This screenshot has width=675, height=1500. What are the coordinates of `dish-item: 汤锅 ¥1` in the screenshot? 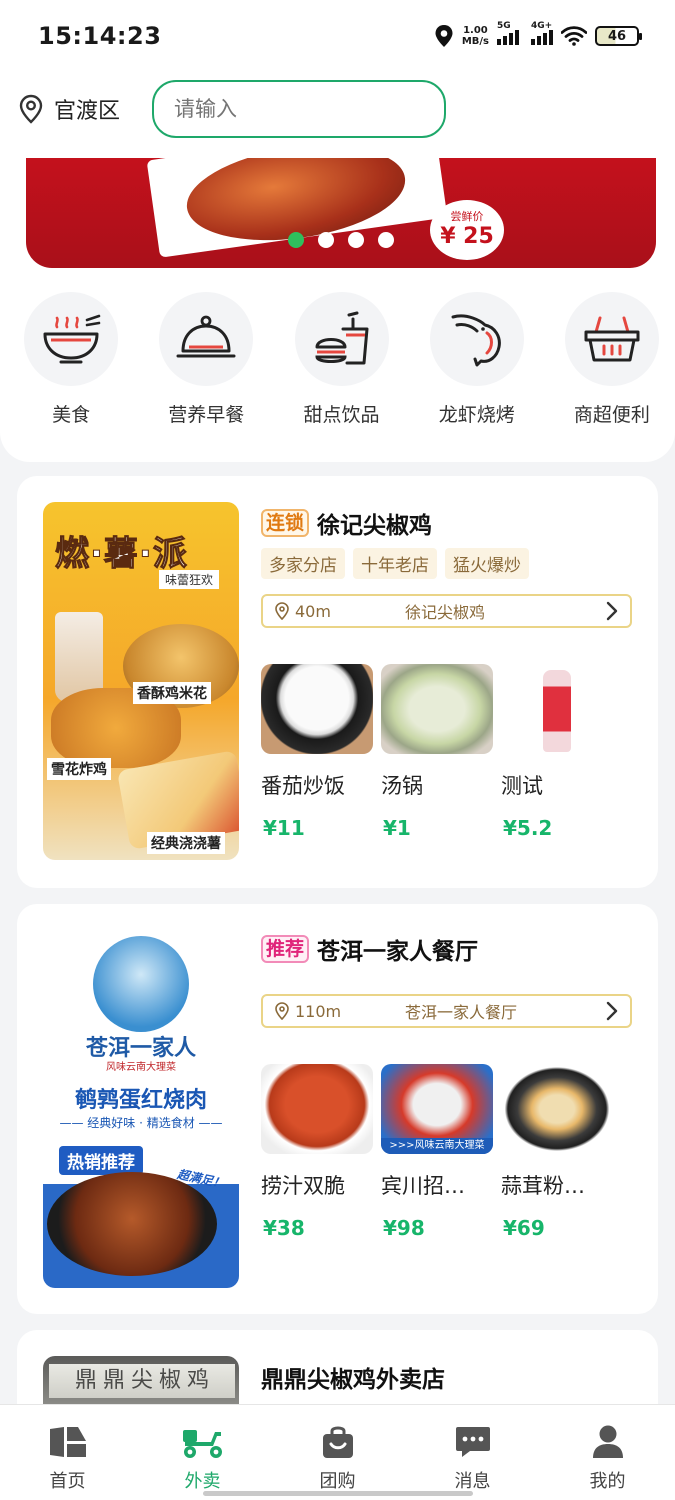 It's located at (437, 752).